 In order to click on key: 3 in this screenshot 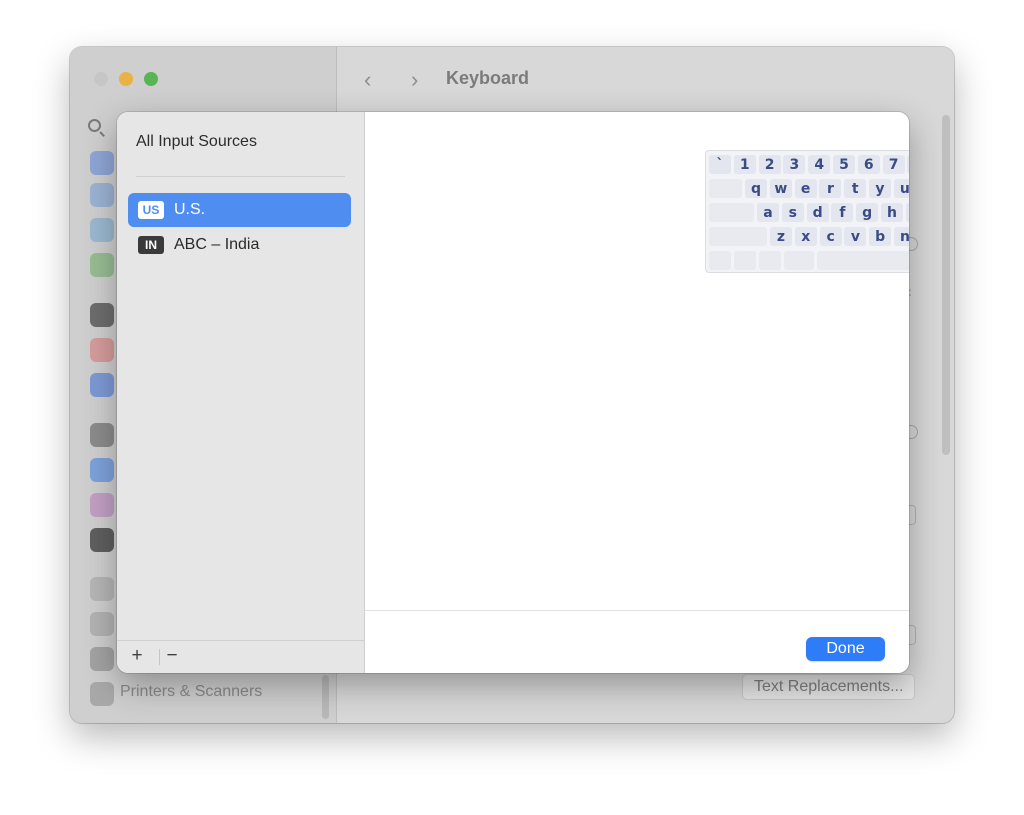, I will do `click(794, 164)`.